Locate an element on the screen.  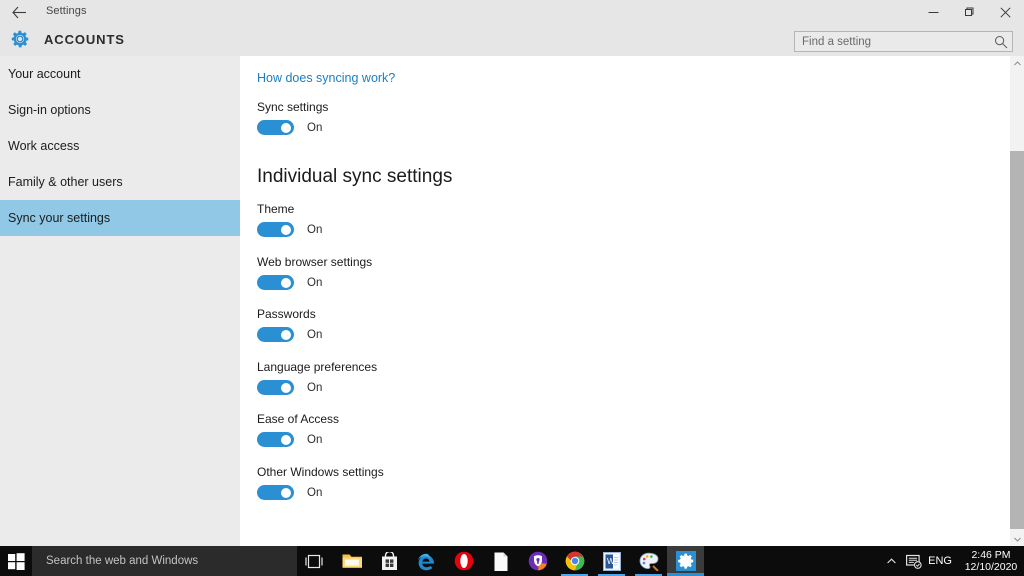
edge-e-icon is located at coordinates (426, 561).